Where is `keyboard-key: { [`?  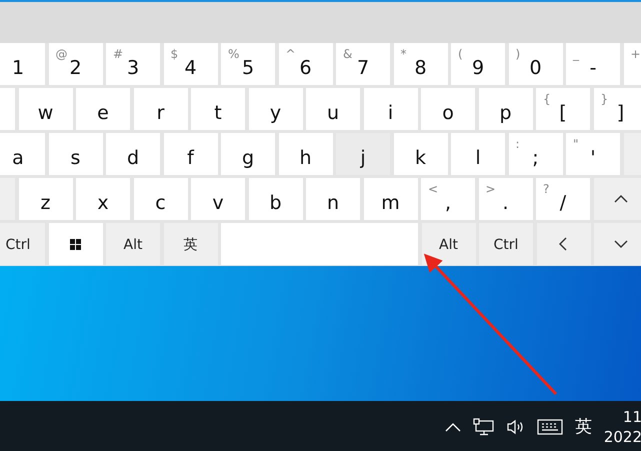
keyboard-key: { [ is located at coordinates (563, 109).